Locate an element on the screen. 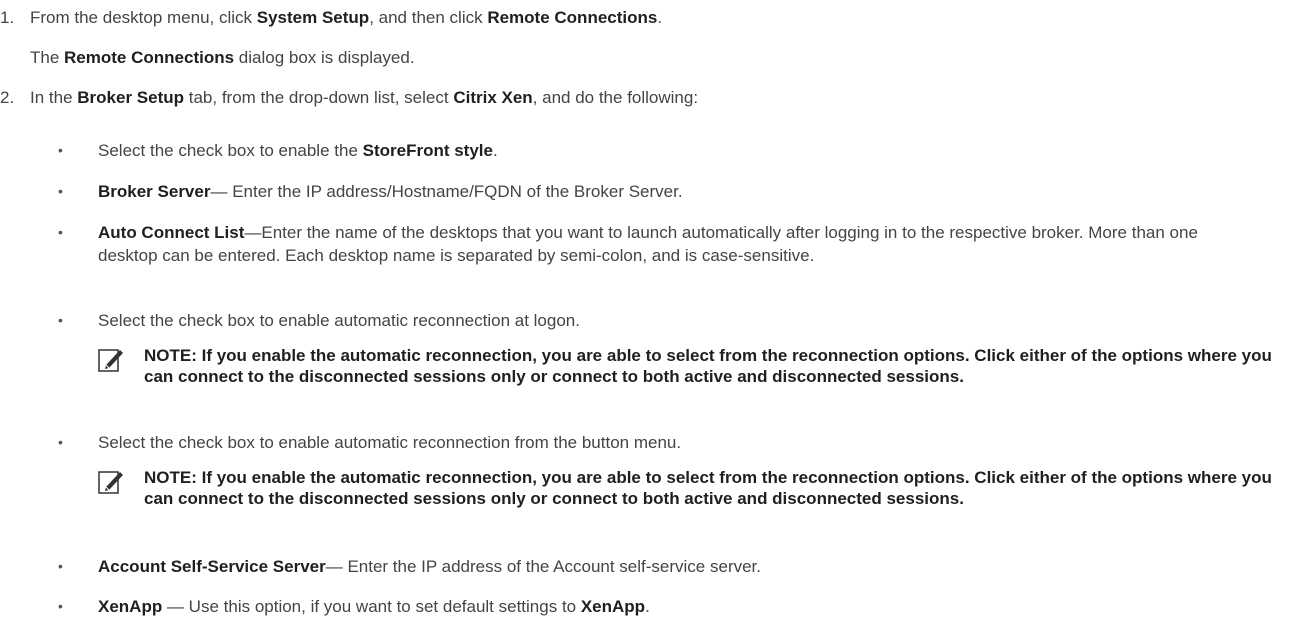 The height and width of the screenshot is (630, 1308). step-number: 2. is located at coordinates (7, 97).